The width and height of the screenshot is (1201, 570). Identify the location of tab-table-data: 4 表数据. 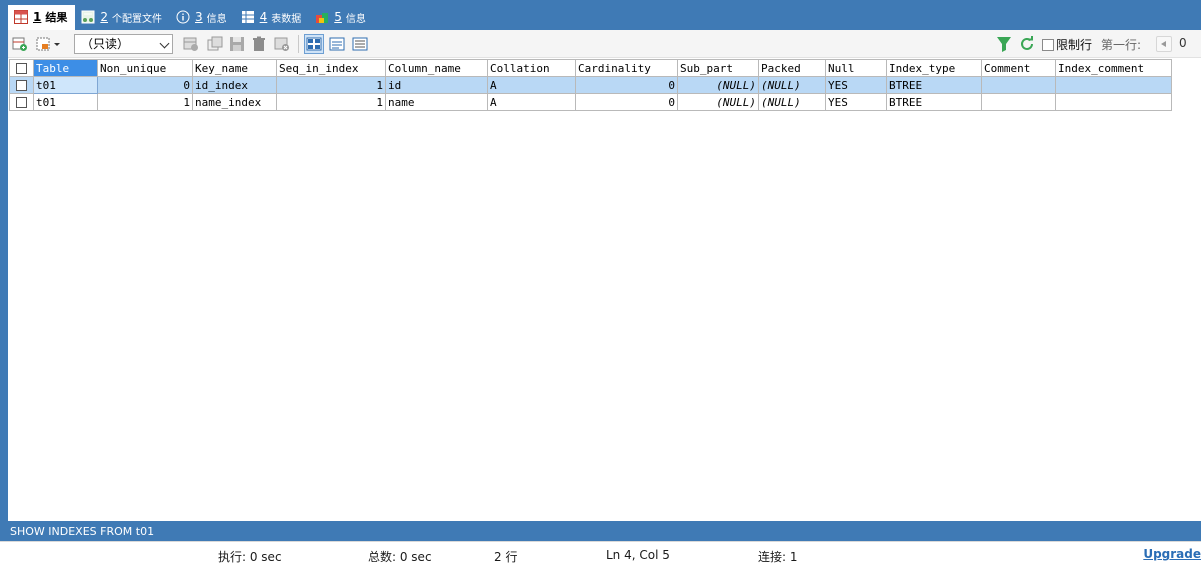
(272, 17).